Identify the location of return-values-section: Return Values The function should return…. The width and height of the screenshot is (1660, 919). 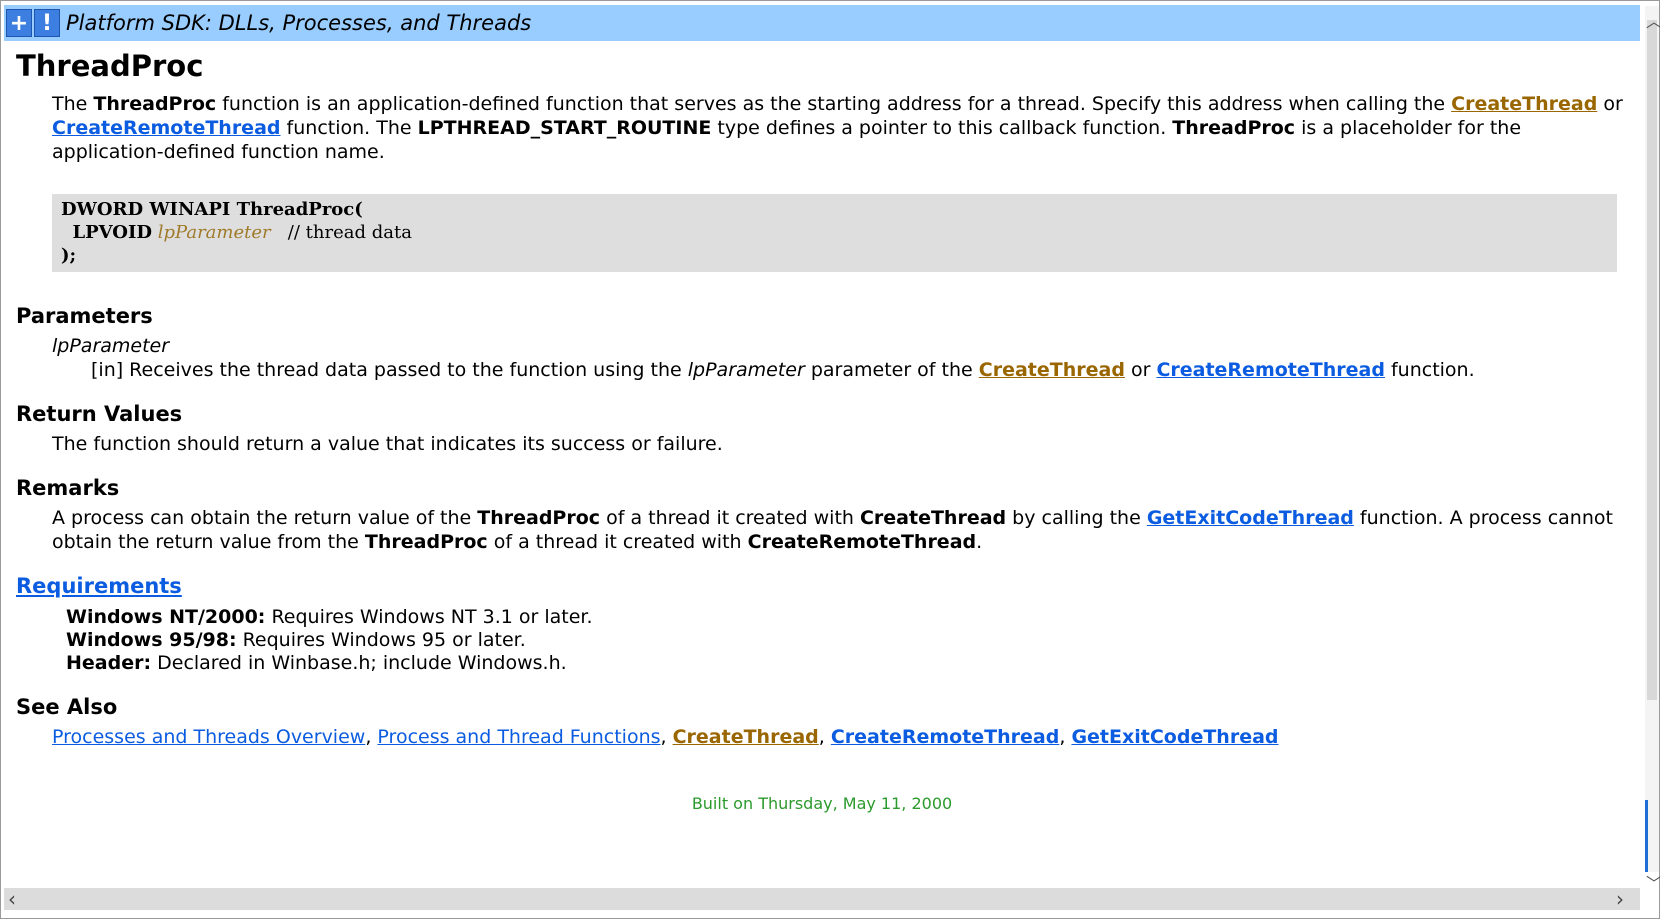
(822, 428).